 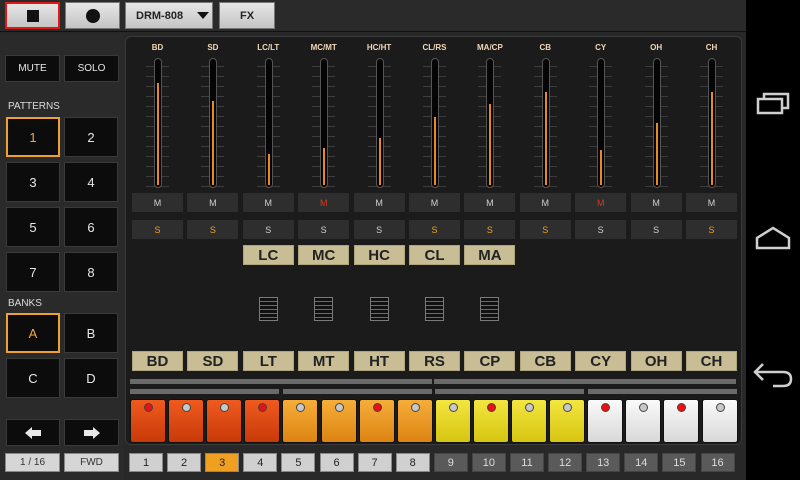 What do you see at coordinates (33, 432) in the screenshot?
I see `prev-button` at bounding box center [33, 432].